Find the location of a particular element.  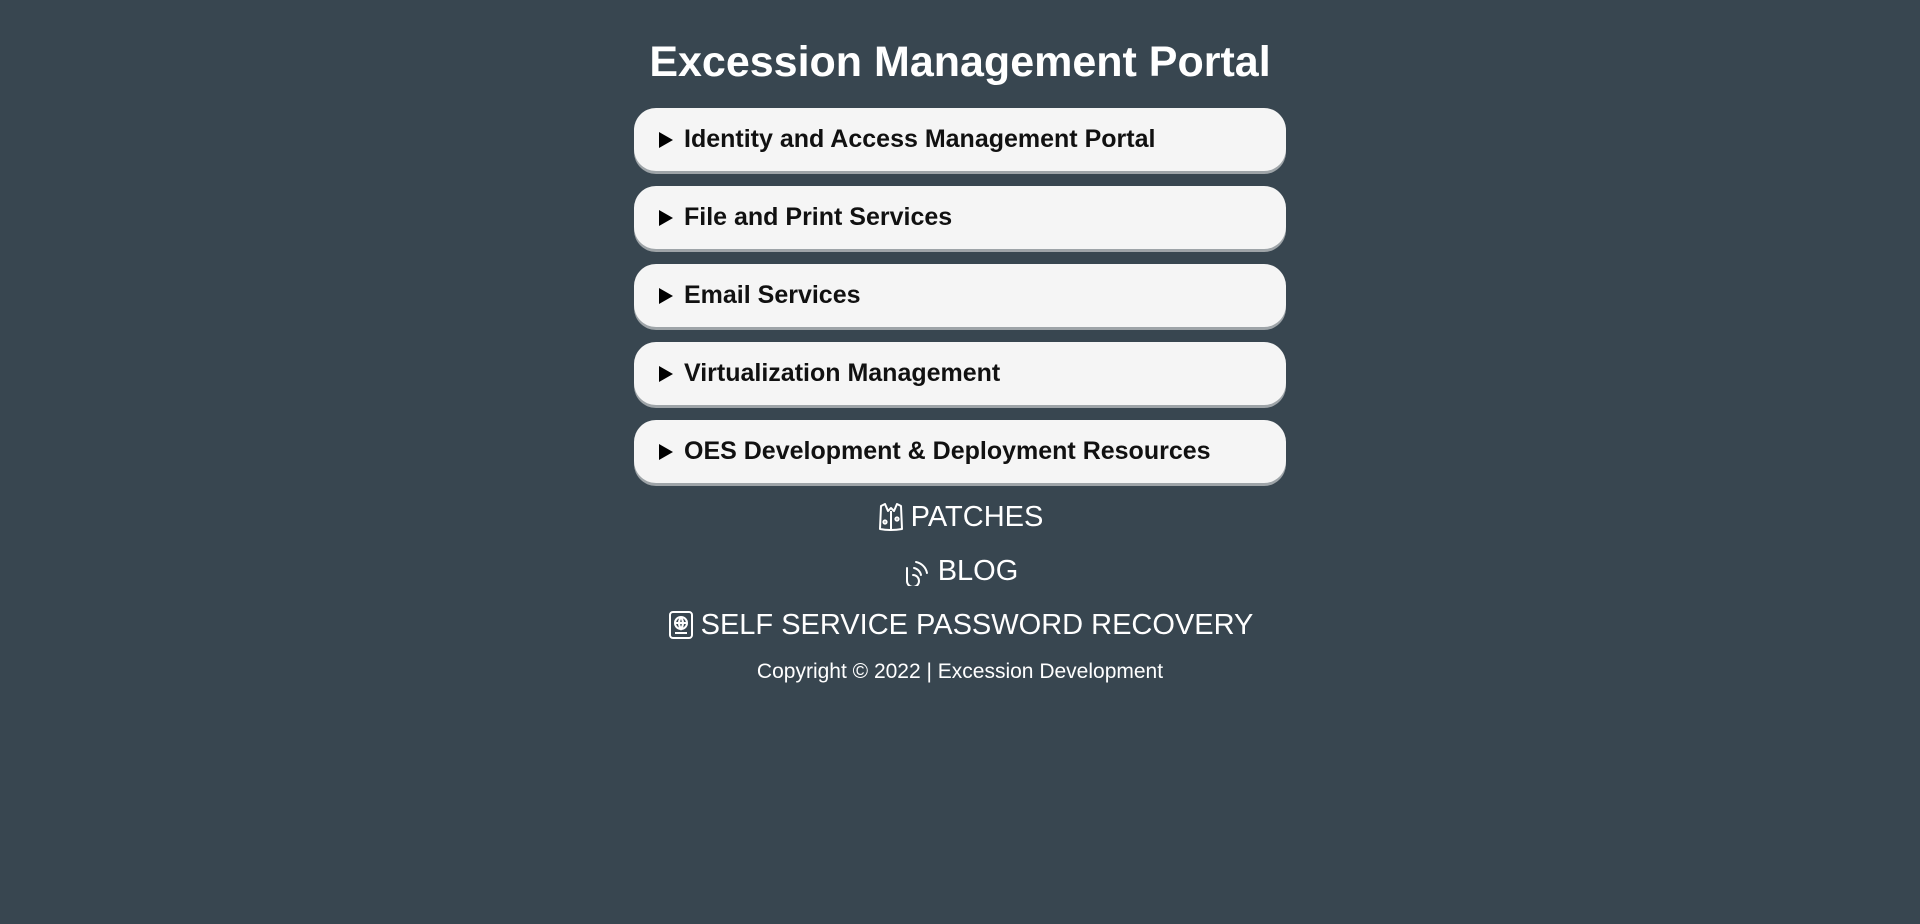

patches-label: PATCHES is located at coordinates (977, 516).